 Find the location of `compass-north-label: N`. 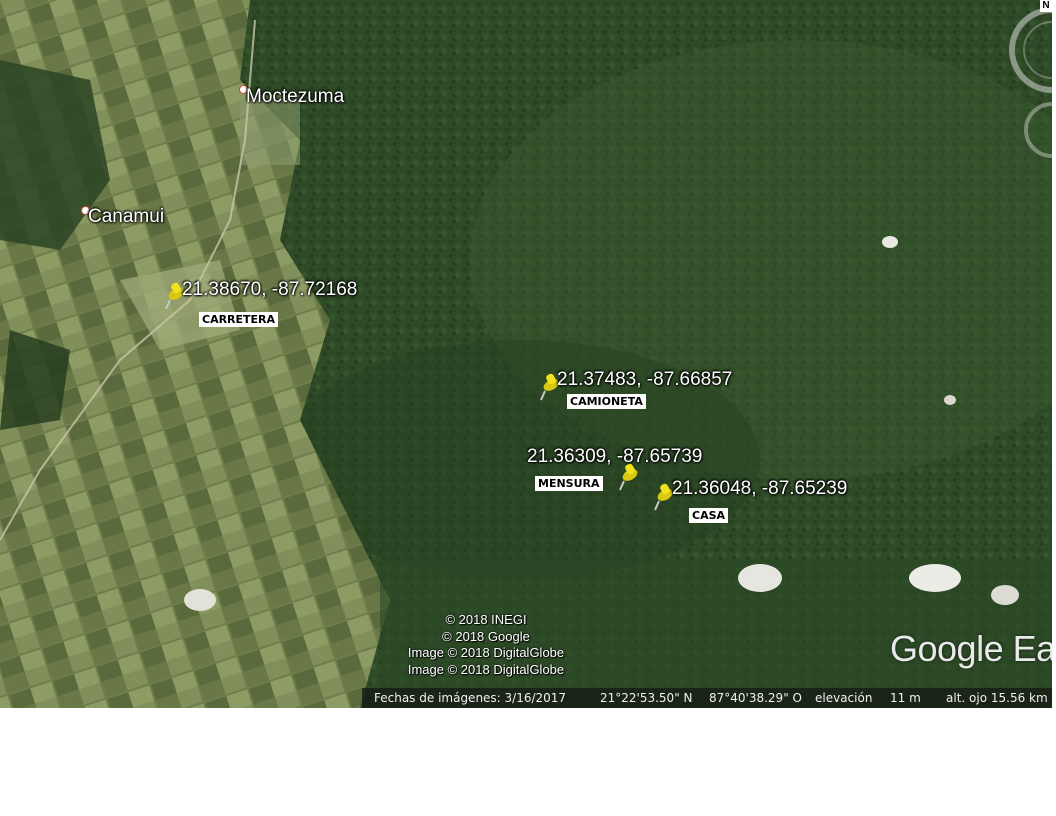

compass-north-label: N is located at coordinates (1046, 6).